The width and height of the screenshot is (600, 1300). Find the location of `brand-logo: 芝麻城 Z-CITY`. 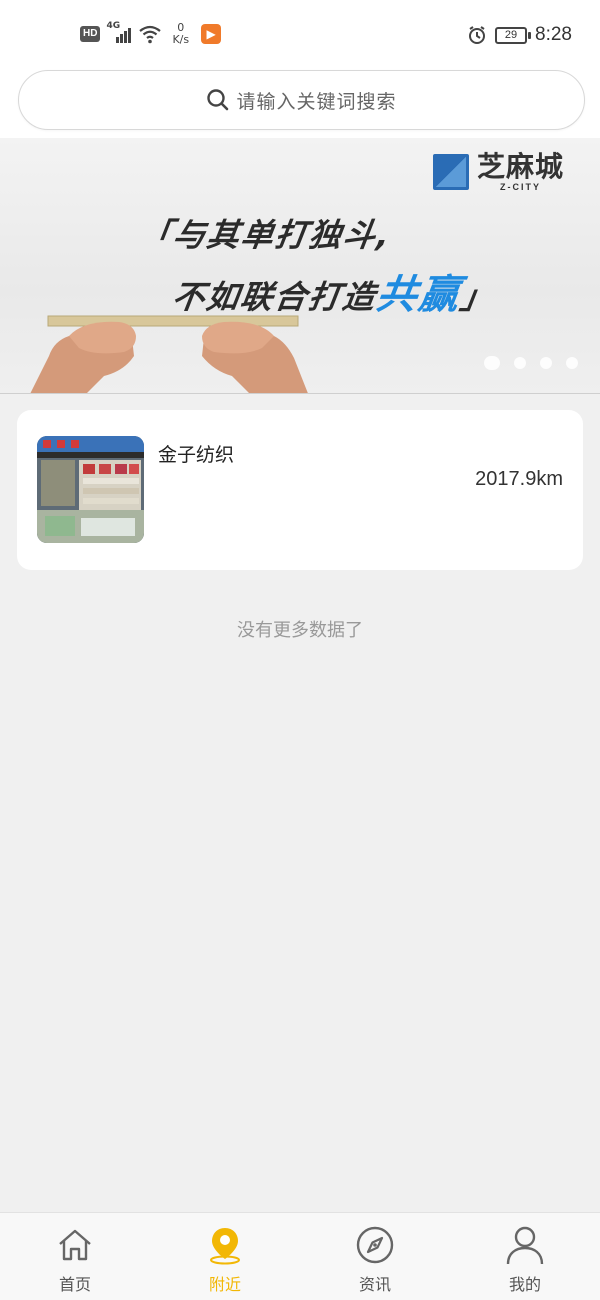

brand-logo: 芝麻城 Z-CITY is located at coordinates (498, 171).